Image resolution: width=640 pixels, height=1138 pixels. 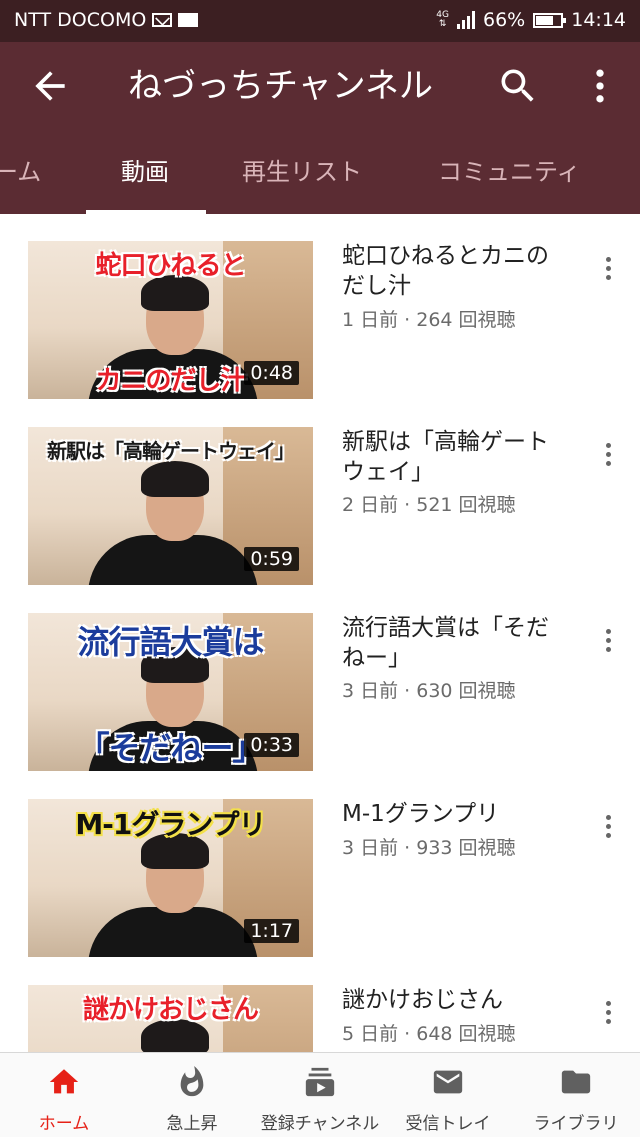 I want to click on video-item: M-1グランプリ 1:17 M-1グランプリ 3 日前 · 933 回視聴, so click(x=320, y=879).